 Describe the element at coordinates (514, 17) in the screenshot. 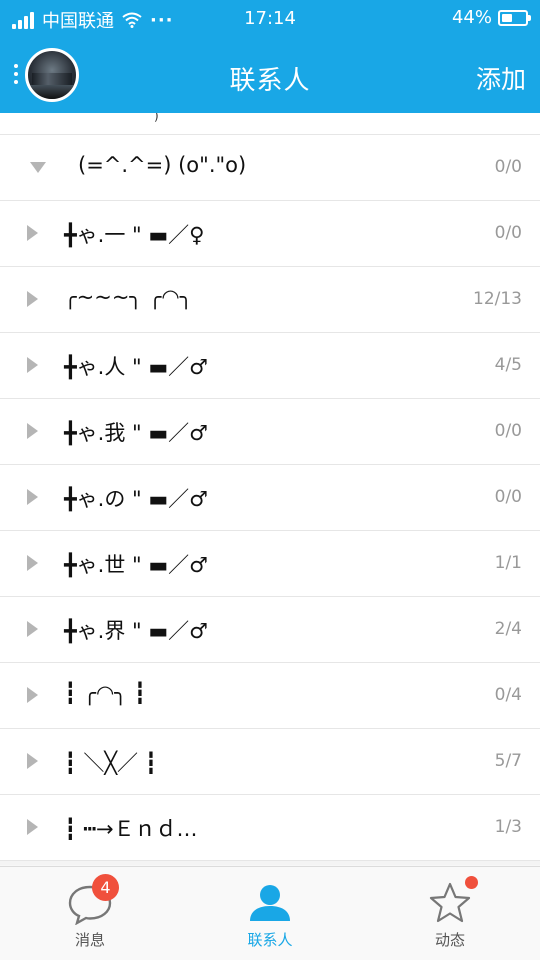

I see `battery-icon` at that location.